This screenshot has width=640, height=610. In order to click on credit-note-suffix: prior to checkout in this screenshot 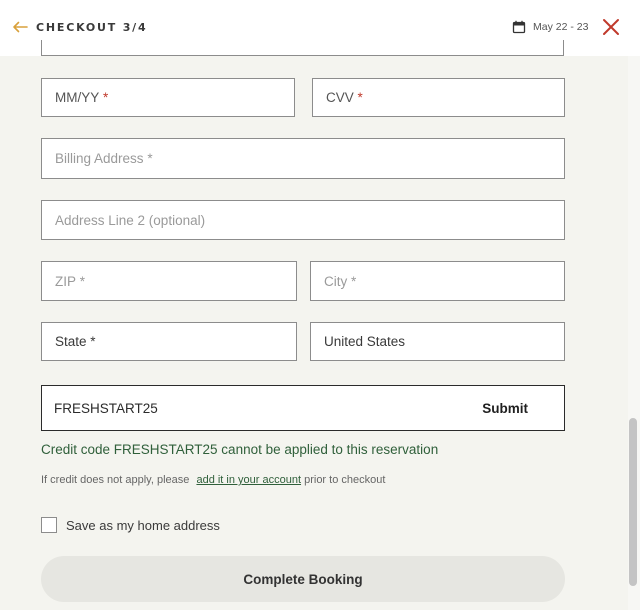, I will do `click(345, 480)`.